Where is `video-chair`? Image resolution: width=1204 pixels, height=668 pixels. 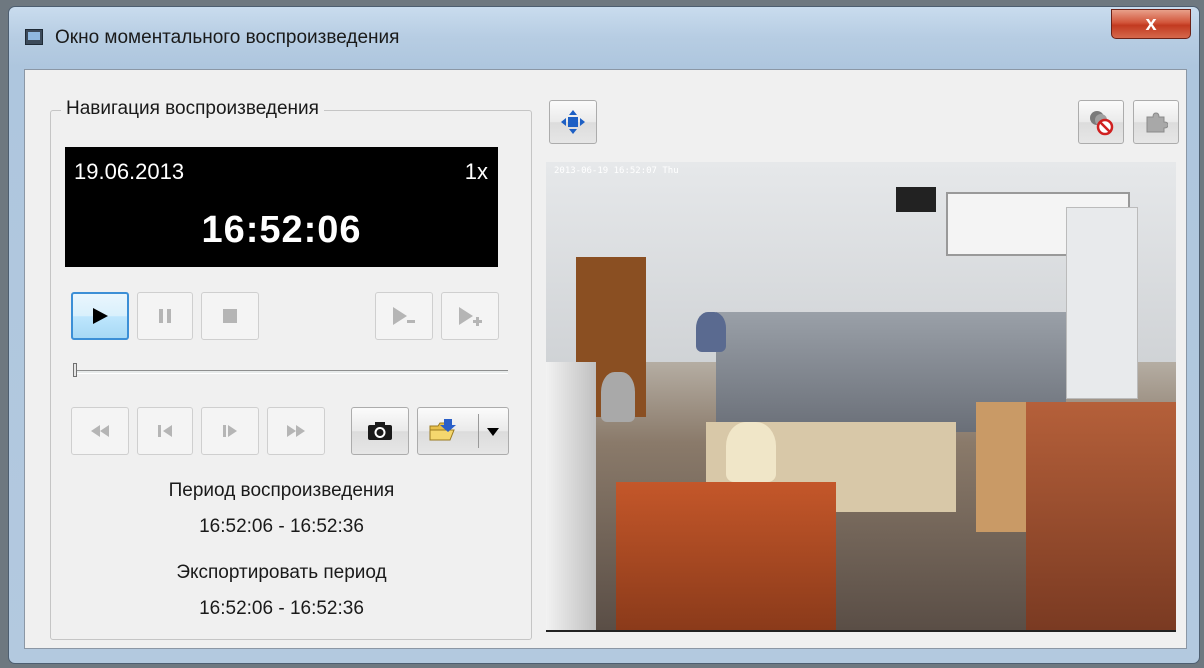
video-chair is located at coordinates (726, 556).